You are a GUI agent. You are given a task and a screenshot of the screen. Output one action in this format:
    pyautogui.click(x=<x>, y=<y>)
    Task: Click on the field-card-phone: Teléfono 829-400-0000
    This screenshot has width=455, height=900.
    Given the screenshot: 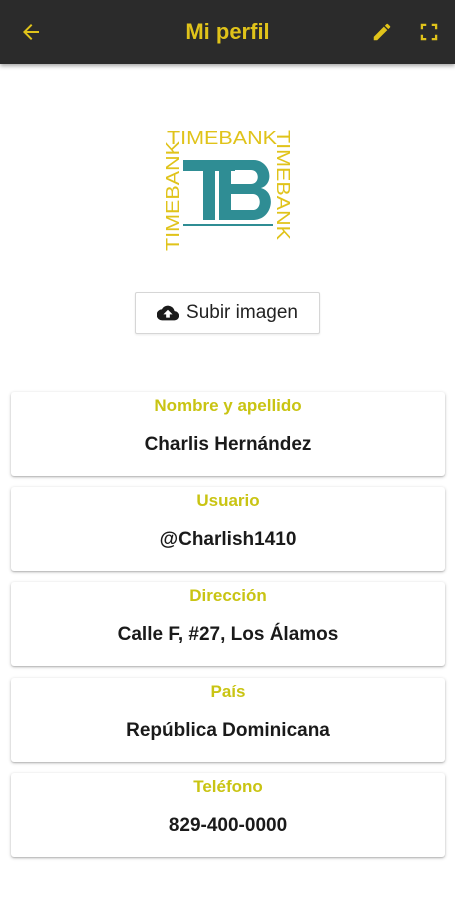 What is the action you would take?
    pyautogui.click(x=228, y=815)
    